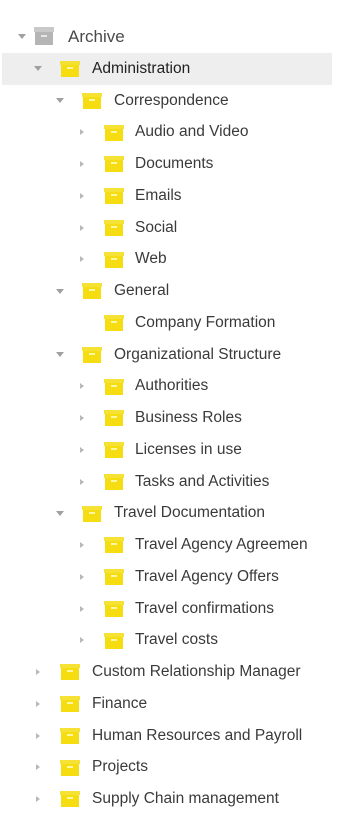 The image size is (343, 815). I want to click on tree-node-label: Supply Chain management, so click(185, 799).